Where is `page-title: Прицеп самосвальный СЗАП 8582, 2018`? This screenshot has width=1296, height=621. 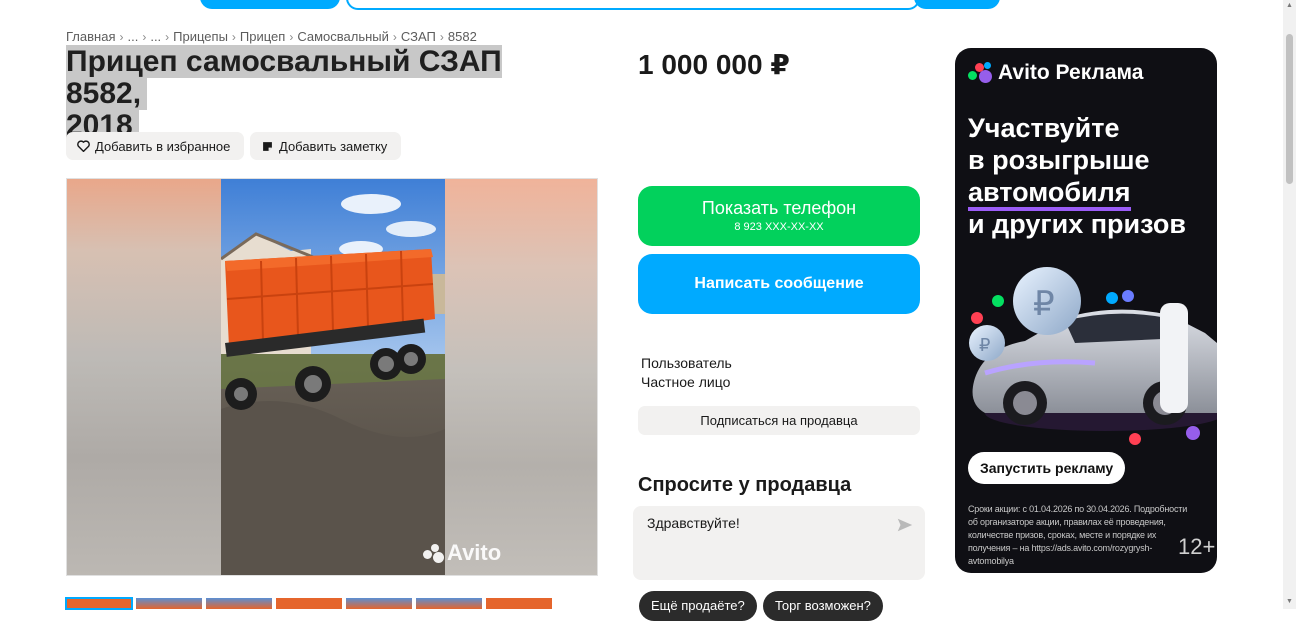
page-title: Прицеп самосвальный СЗАП 8582, 2018 is located at coordinates (316, 93).